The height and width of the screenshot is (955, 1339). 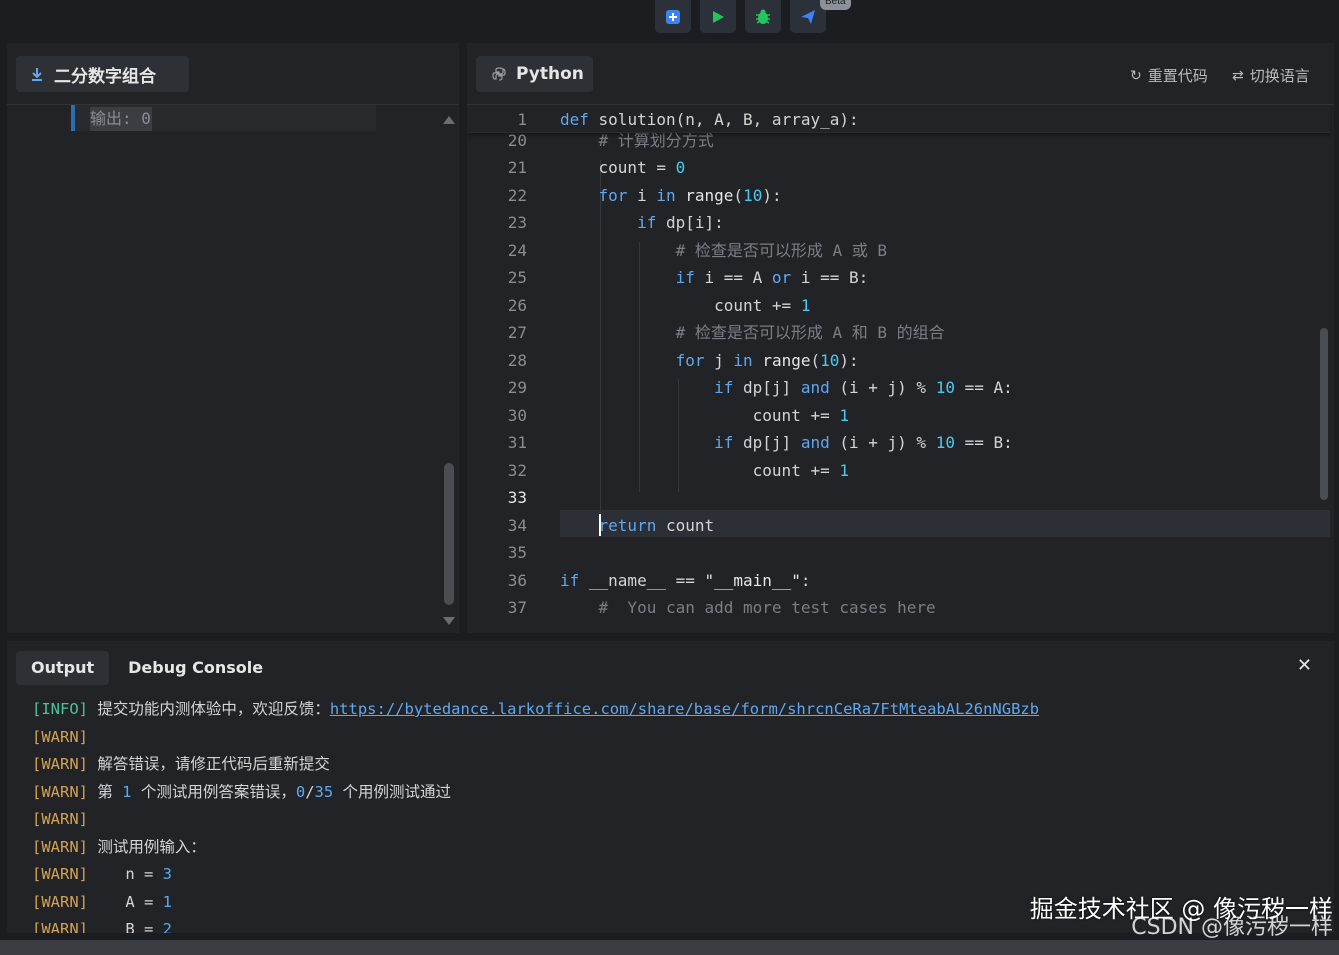 I want to click on watermark: 掘金技术社区 @ 像污秽一样 CSDN @像污秽一样, so click(x=1181, y=918).